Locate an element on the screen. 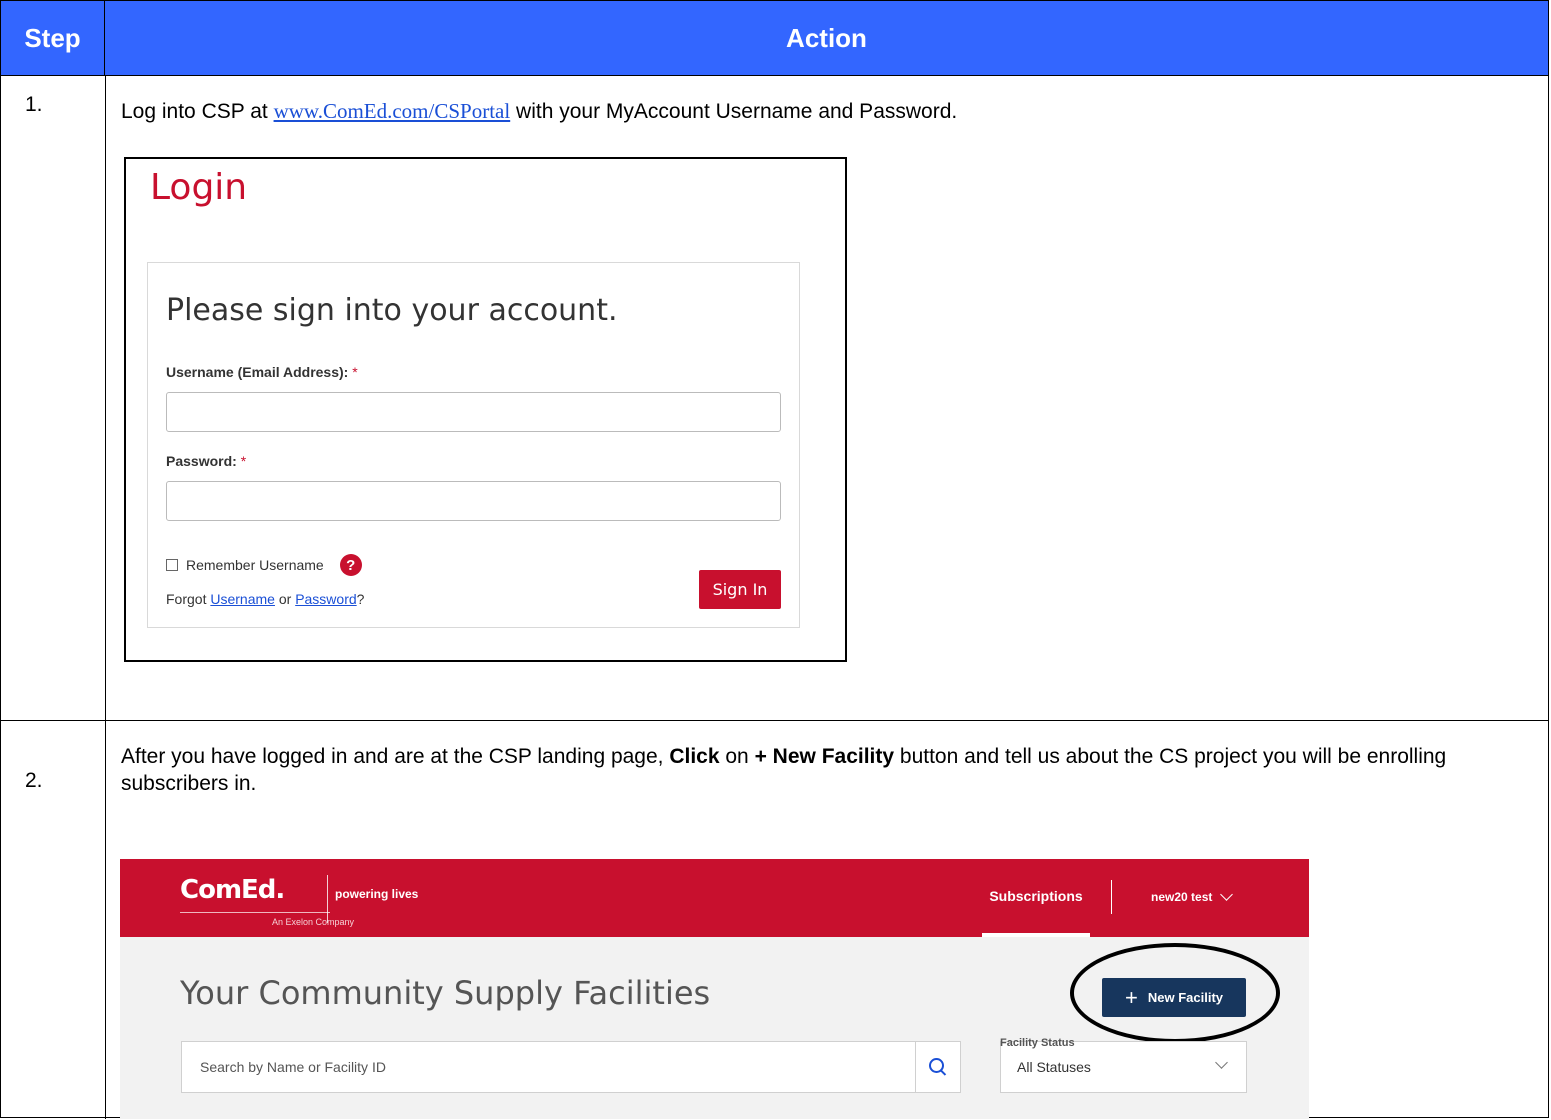  search-icon is located at coordinates (936, 1065).